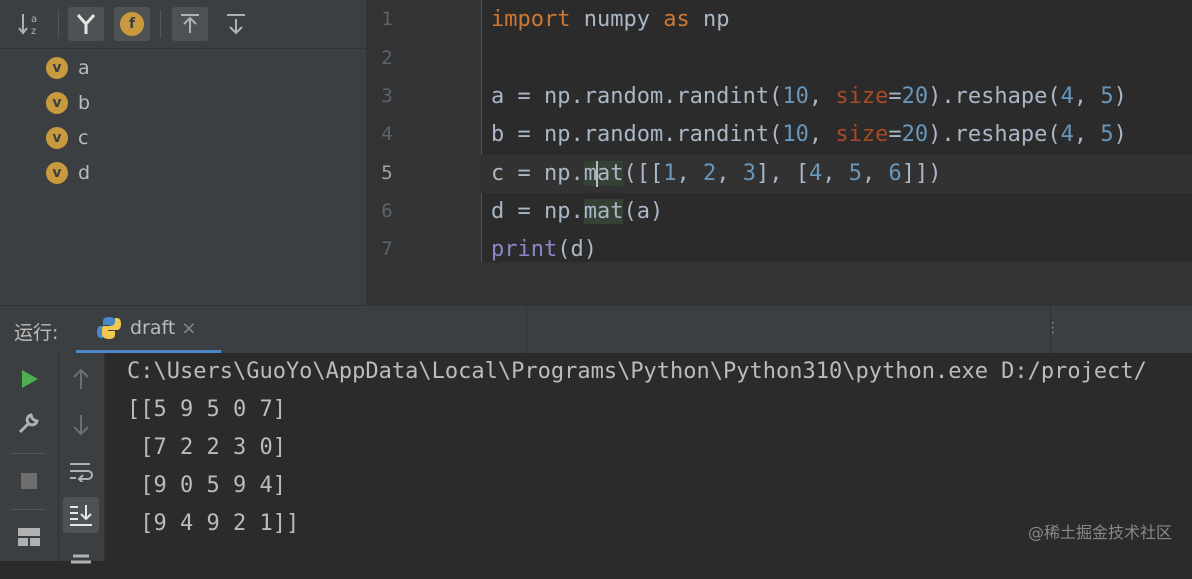 This screenshot has height=579, width=1192. What do you see at coordinates (84, 68) in the screenshot?
I see `structure-item-label: a` at bounding box center [84, 68].